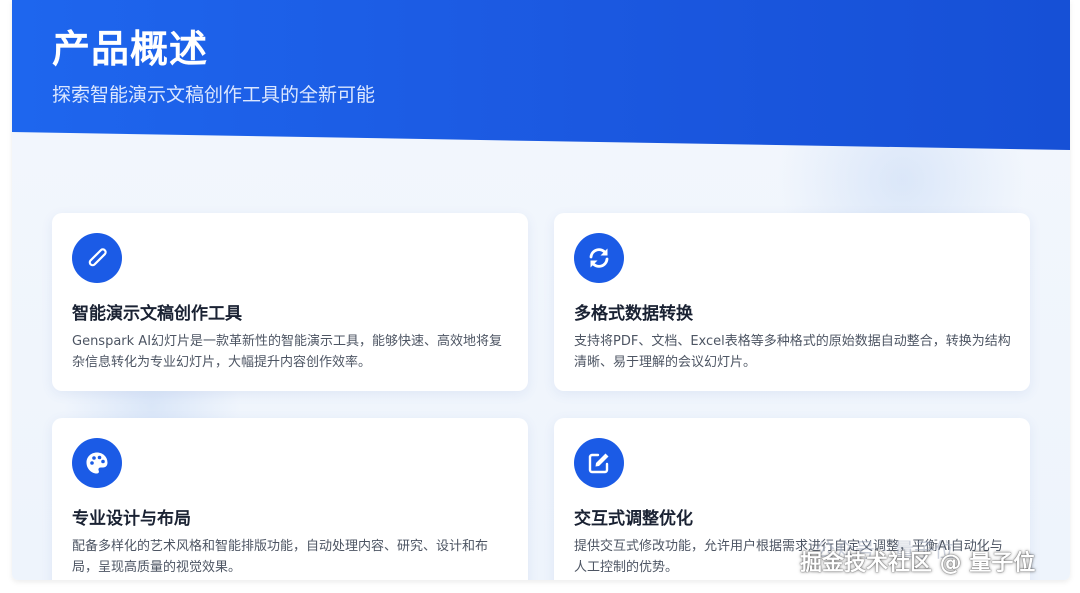 Image resolution: width=1080 pixels, height=593 pixels. What do you see at coordinates (214, 95) in the screenshot?
I see `page-subtitle: 探索智能演示文稿创作工具的全新可能` at bounding box center [214, 95].